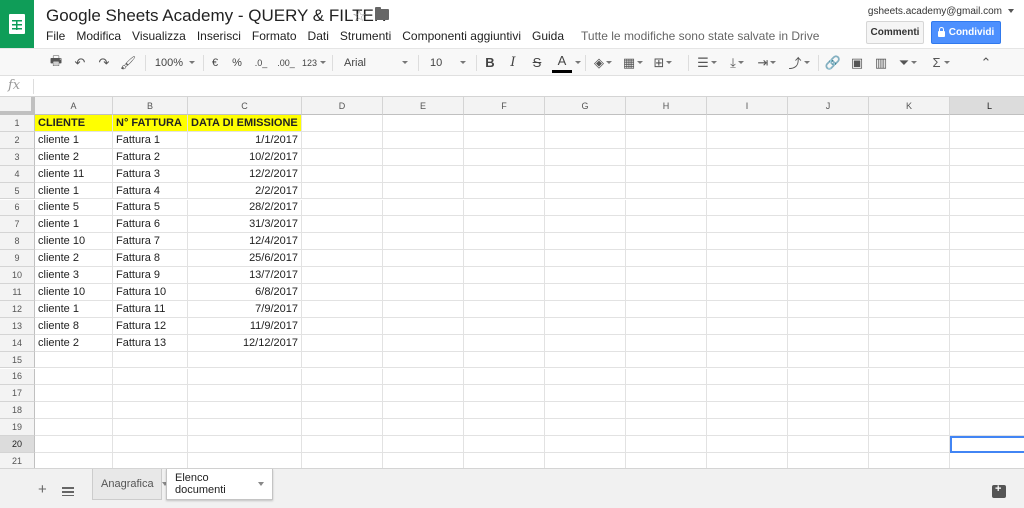 This screenshot has height=508, width=1024. I want to click on filter-icon: ⏷, so click(908, 62).